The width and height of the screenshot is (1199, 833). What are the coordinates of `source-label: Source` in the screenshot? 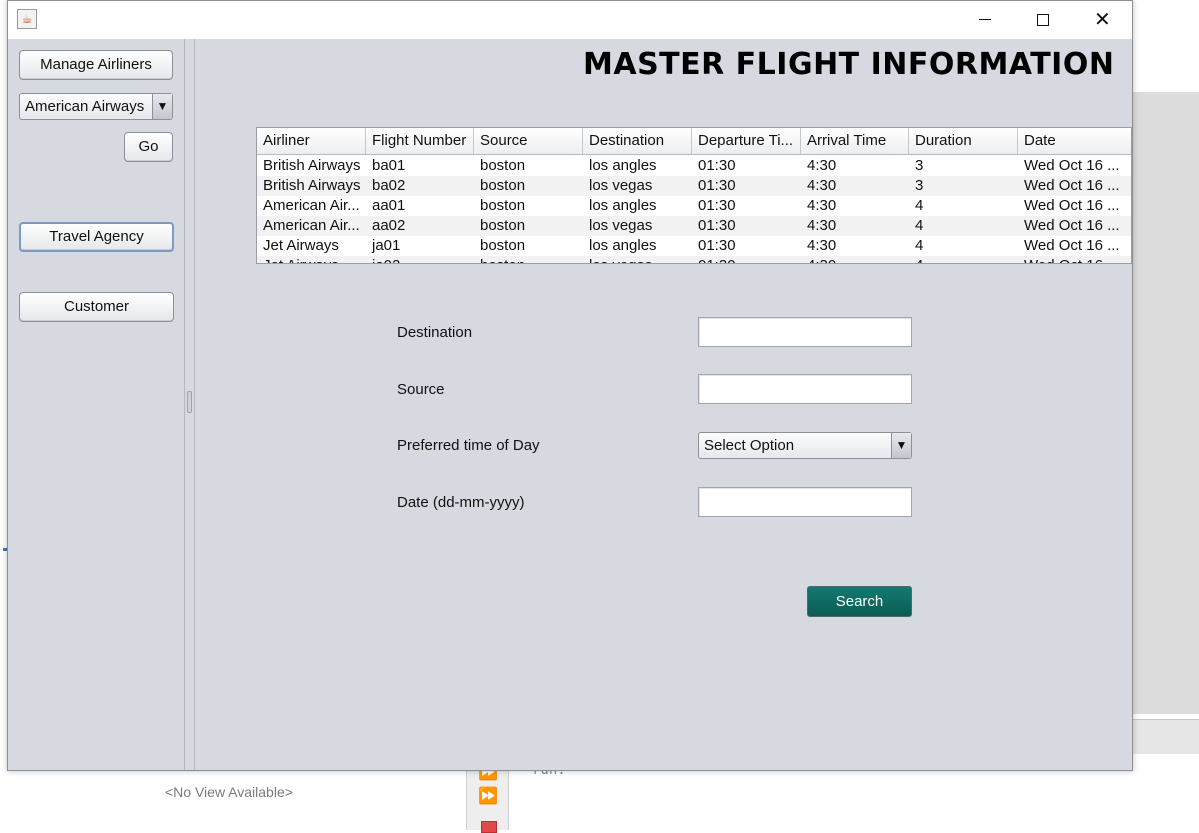 It's located at (421, 389).